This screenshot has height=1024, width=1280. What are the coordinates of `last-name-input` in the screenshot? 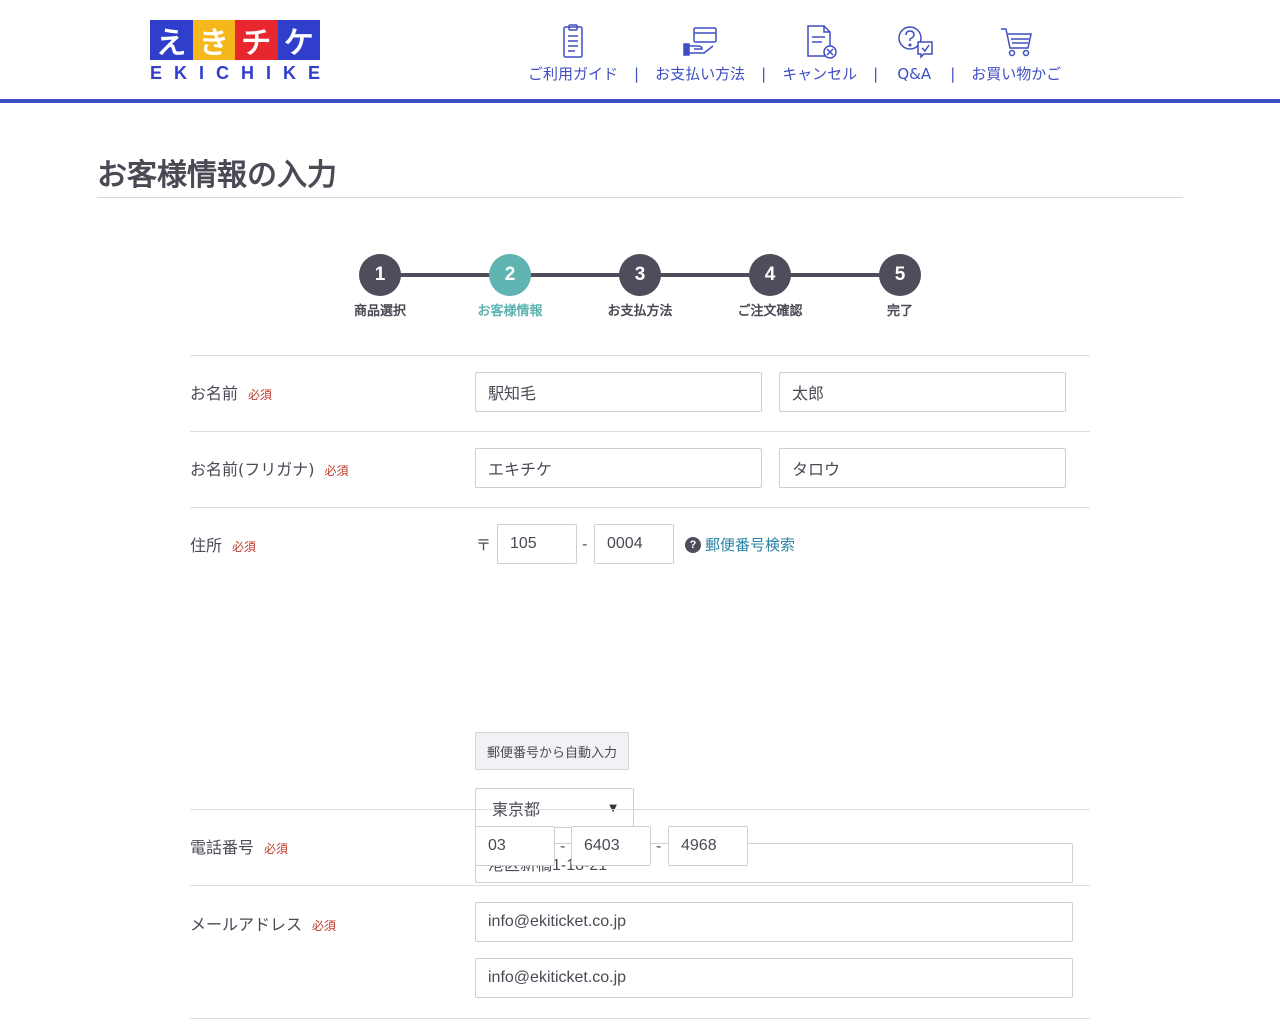 It's located at (618, 392).